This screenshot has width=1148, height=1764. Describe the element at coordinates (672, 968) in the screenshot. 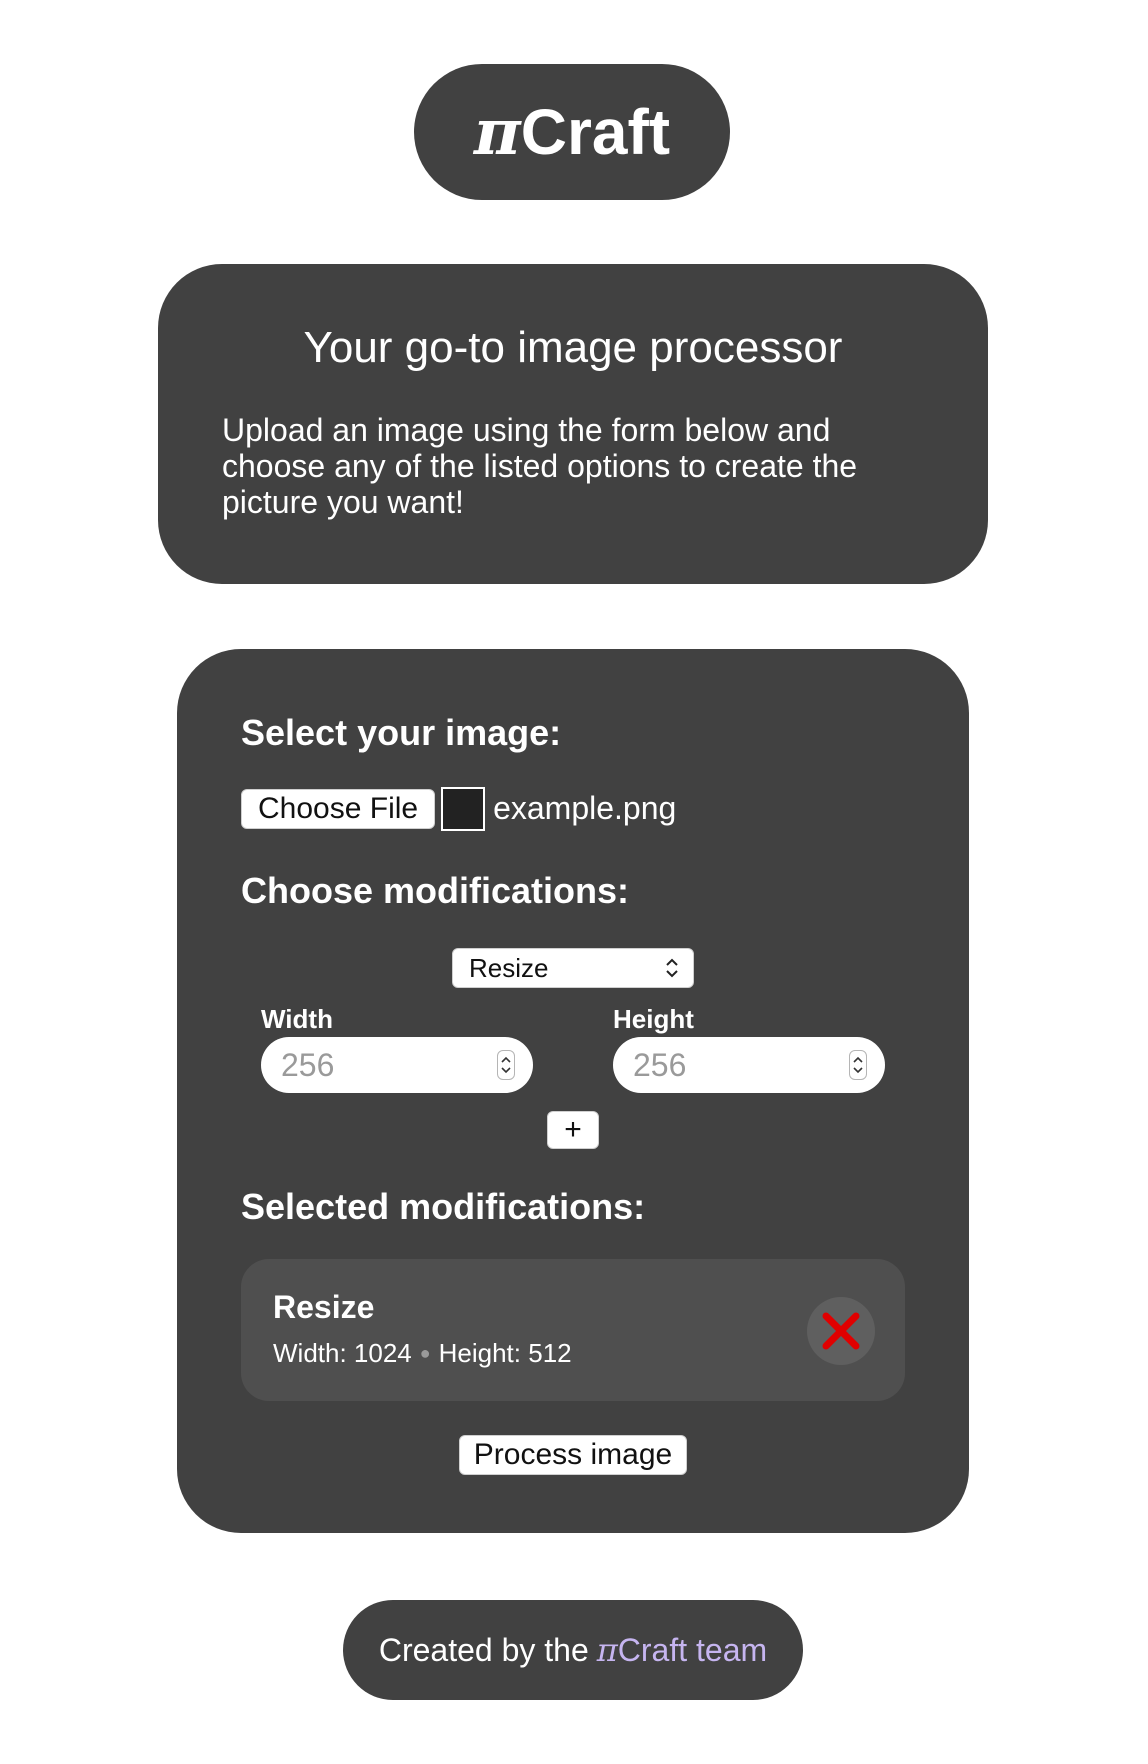

I see `select-arrows-icon` at that location.